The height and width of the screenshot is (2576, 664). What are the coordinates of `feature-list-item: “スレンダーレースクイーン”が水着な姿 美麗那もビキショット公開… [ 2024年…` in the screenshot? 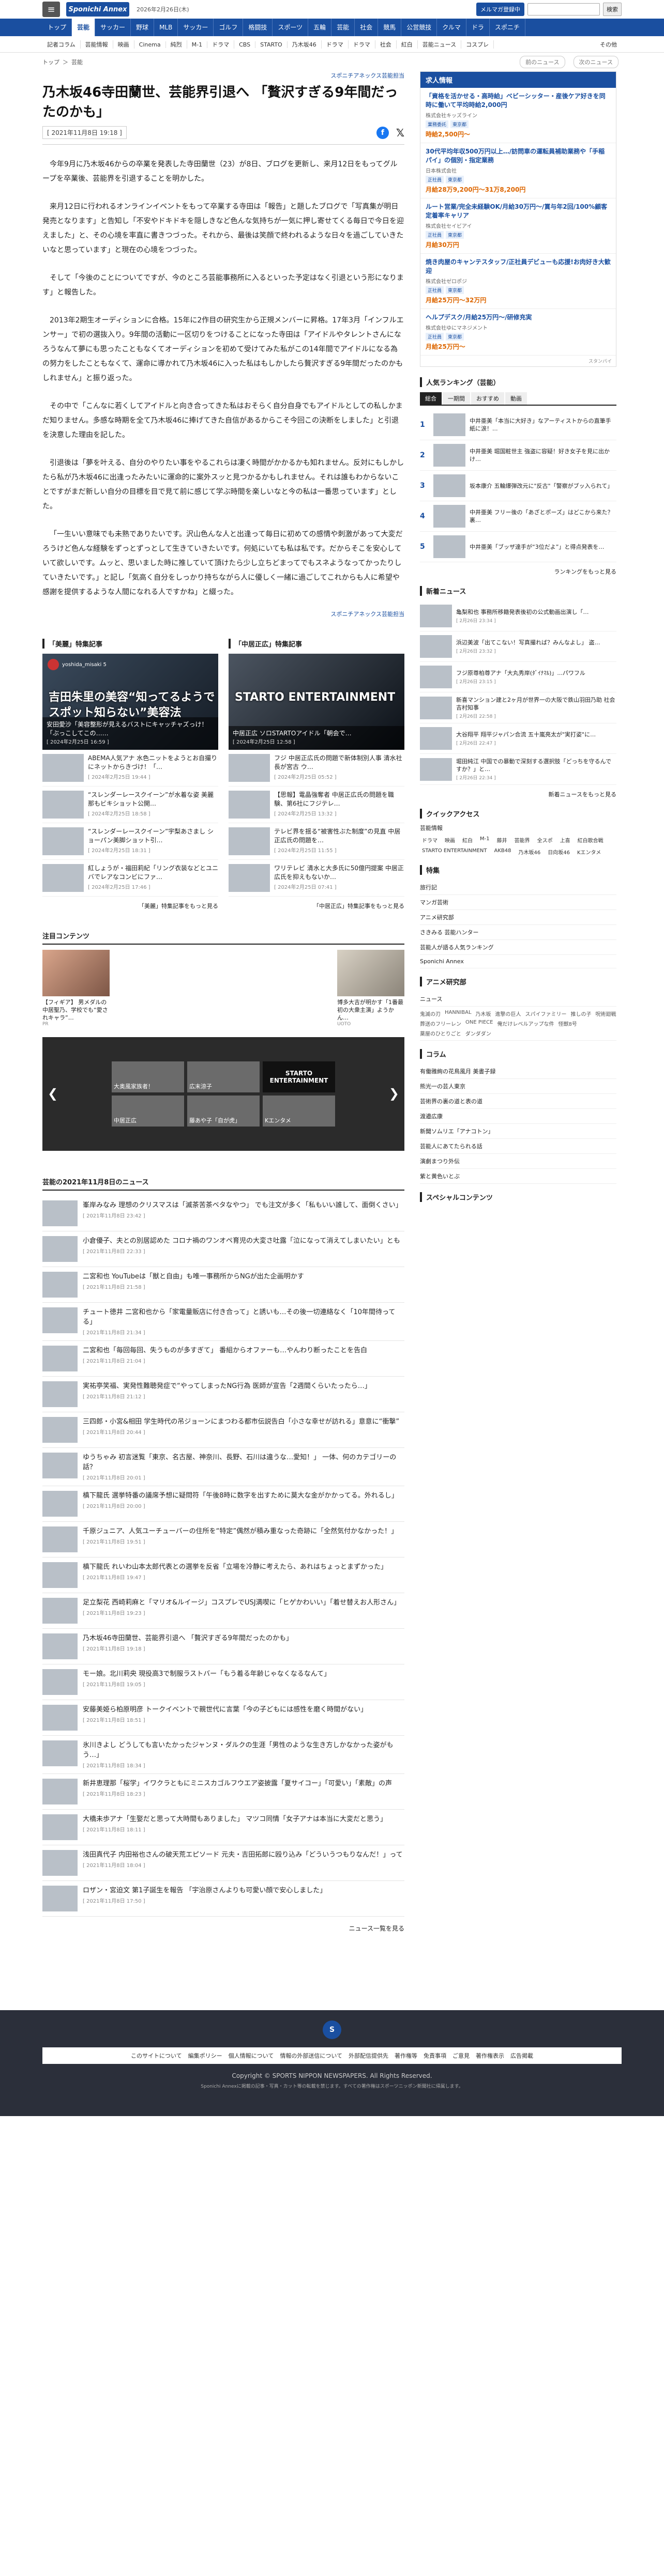 It's located at (130, 805).